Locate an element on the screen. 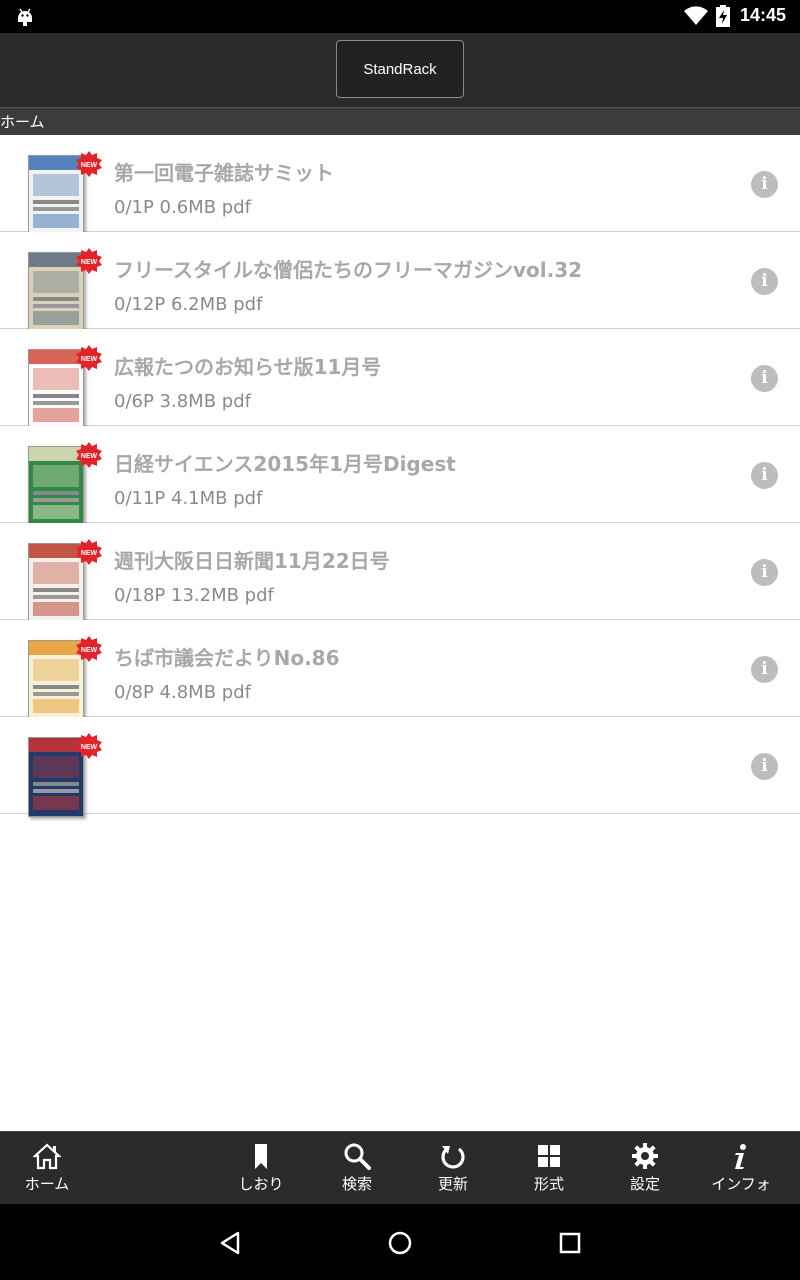 This screenshot has height=1280, width=800. toolbar-refresh-label: 更新 is located at coordinates (452, 1184).